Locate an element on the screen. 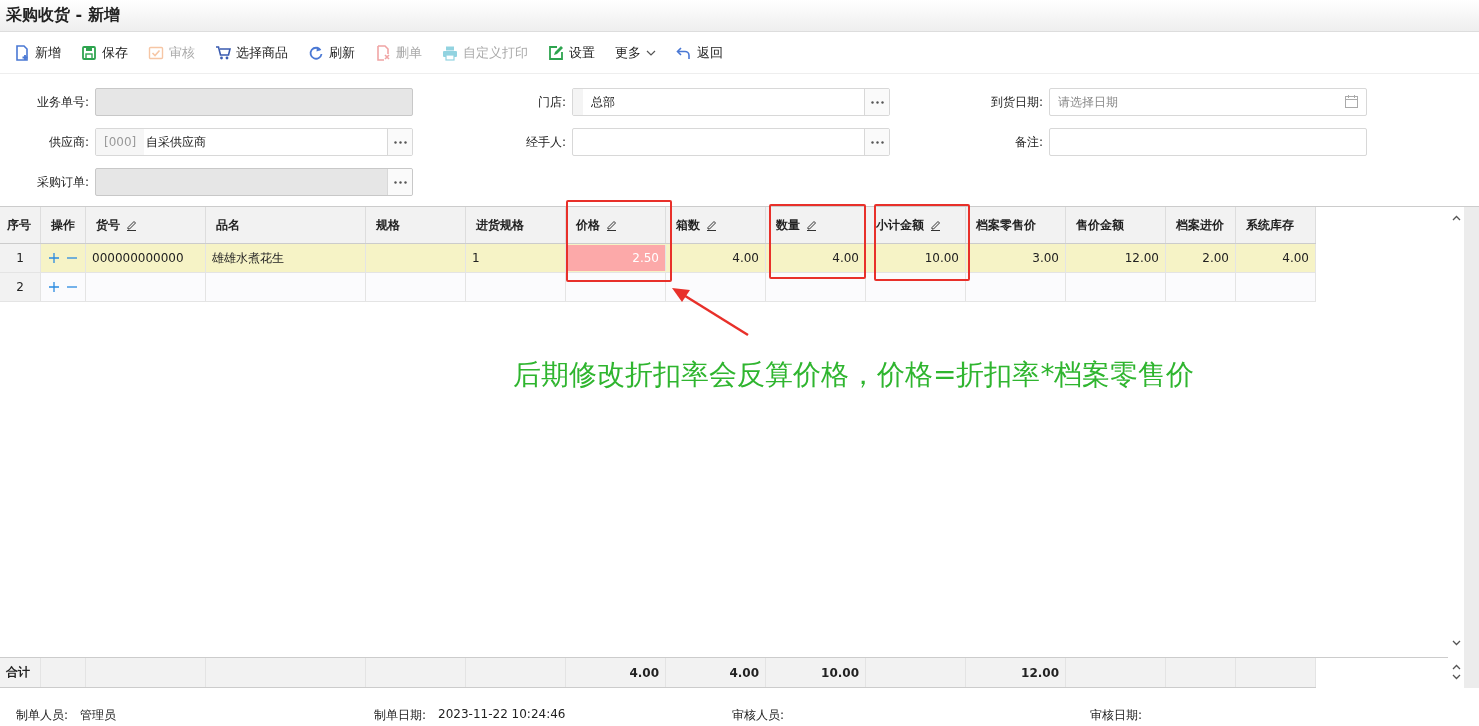 This screenshot has width=1479, height=726. column-title: 进货规格 is located at coordinates (500, 225).